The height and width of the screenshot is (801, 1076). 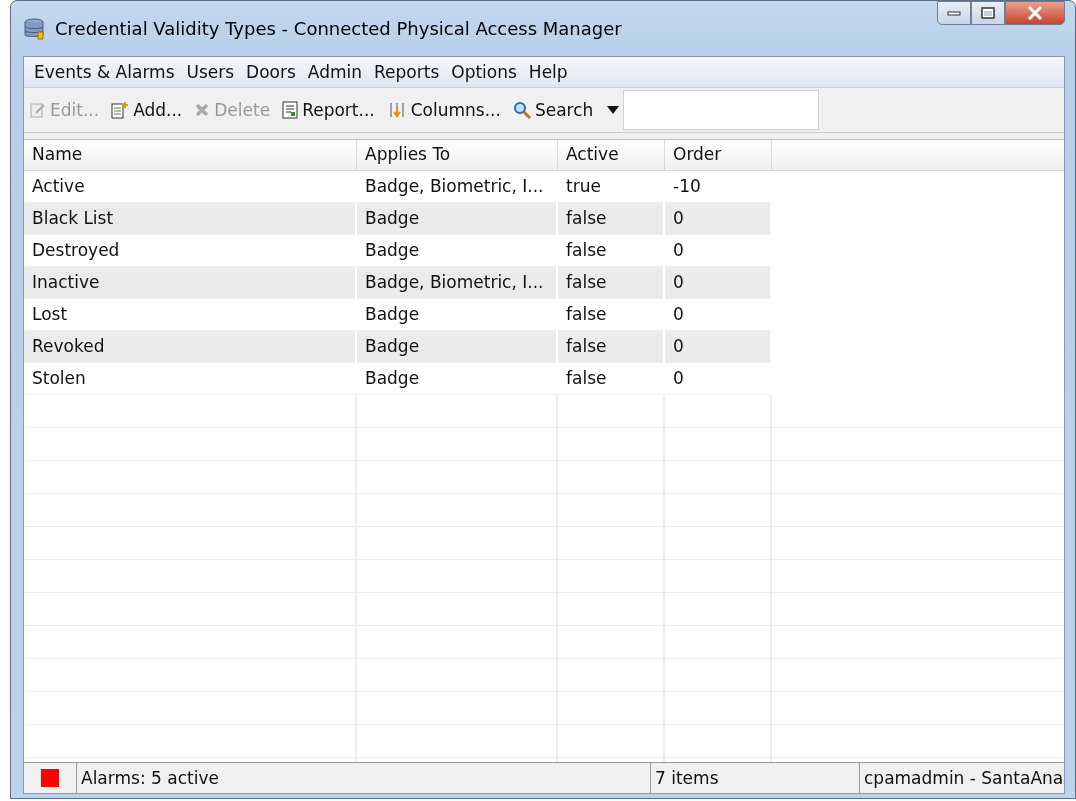 I want to click on add-document-icon, so click(x=120, y=110).